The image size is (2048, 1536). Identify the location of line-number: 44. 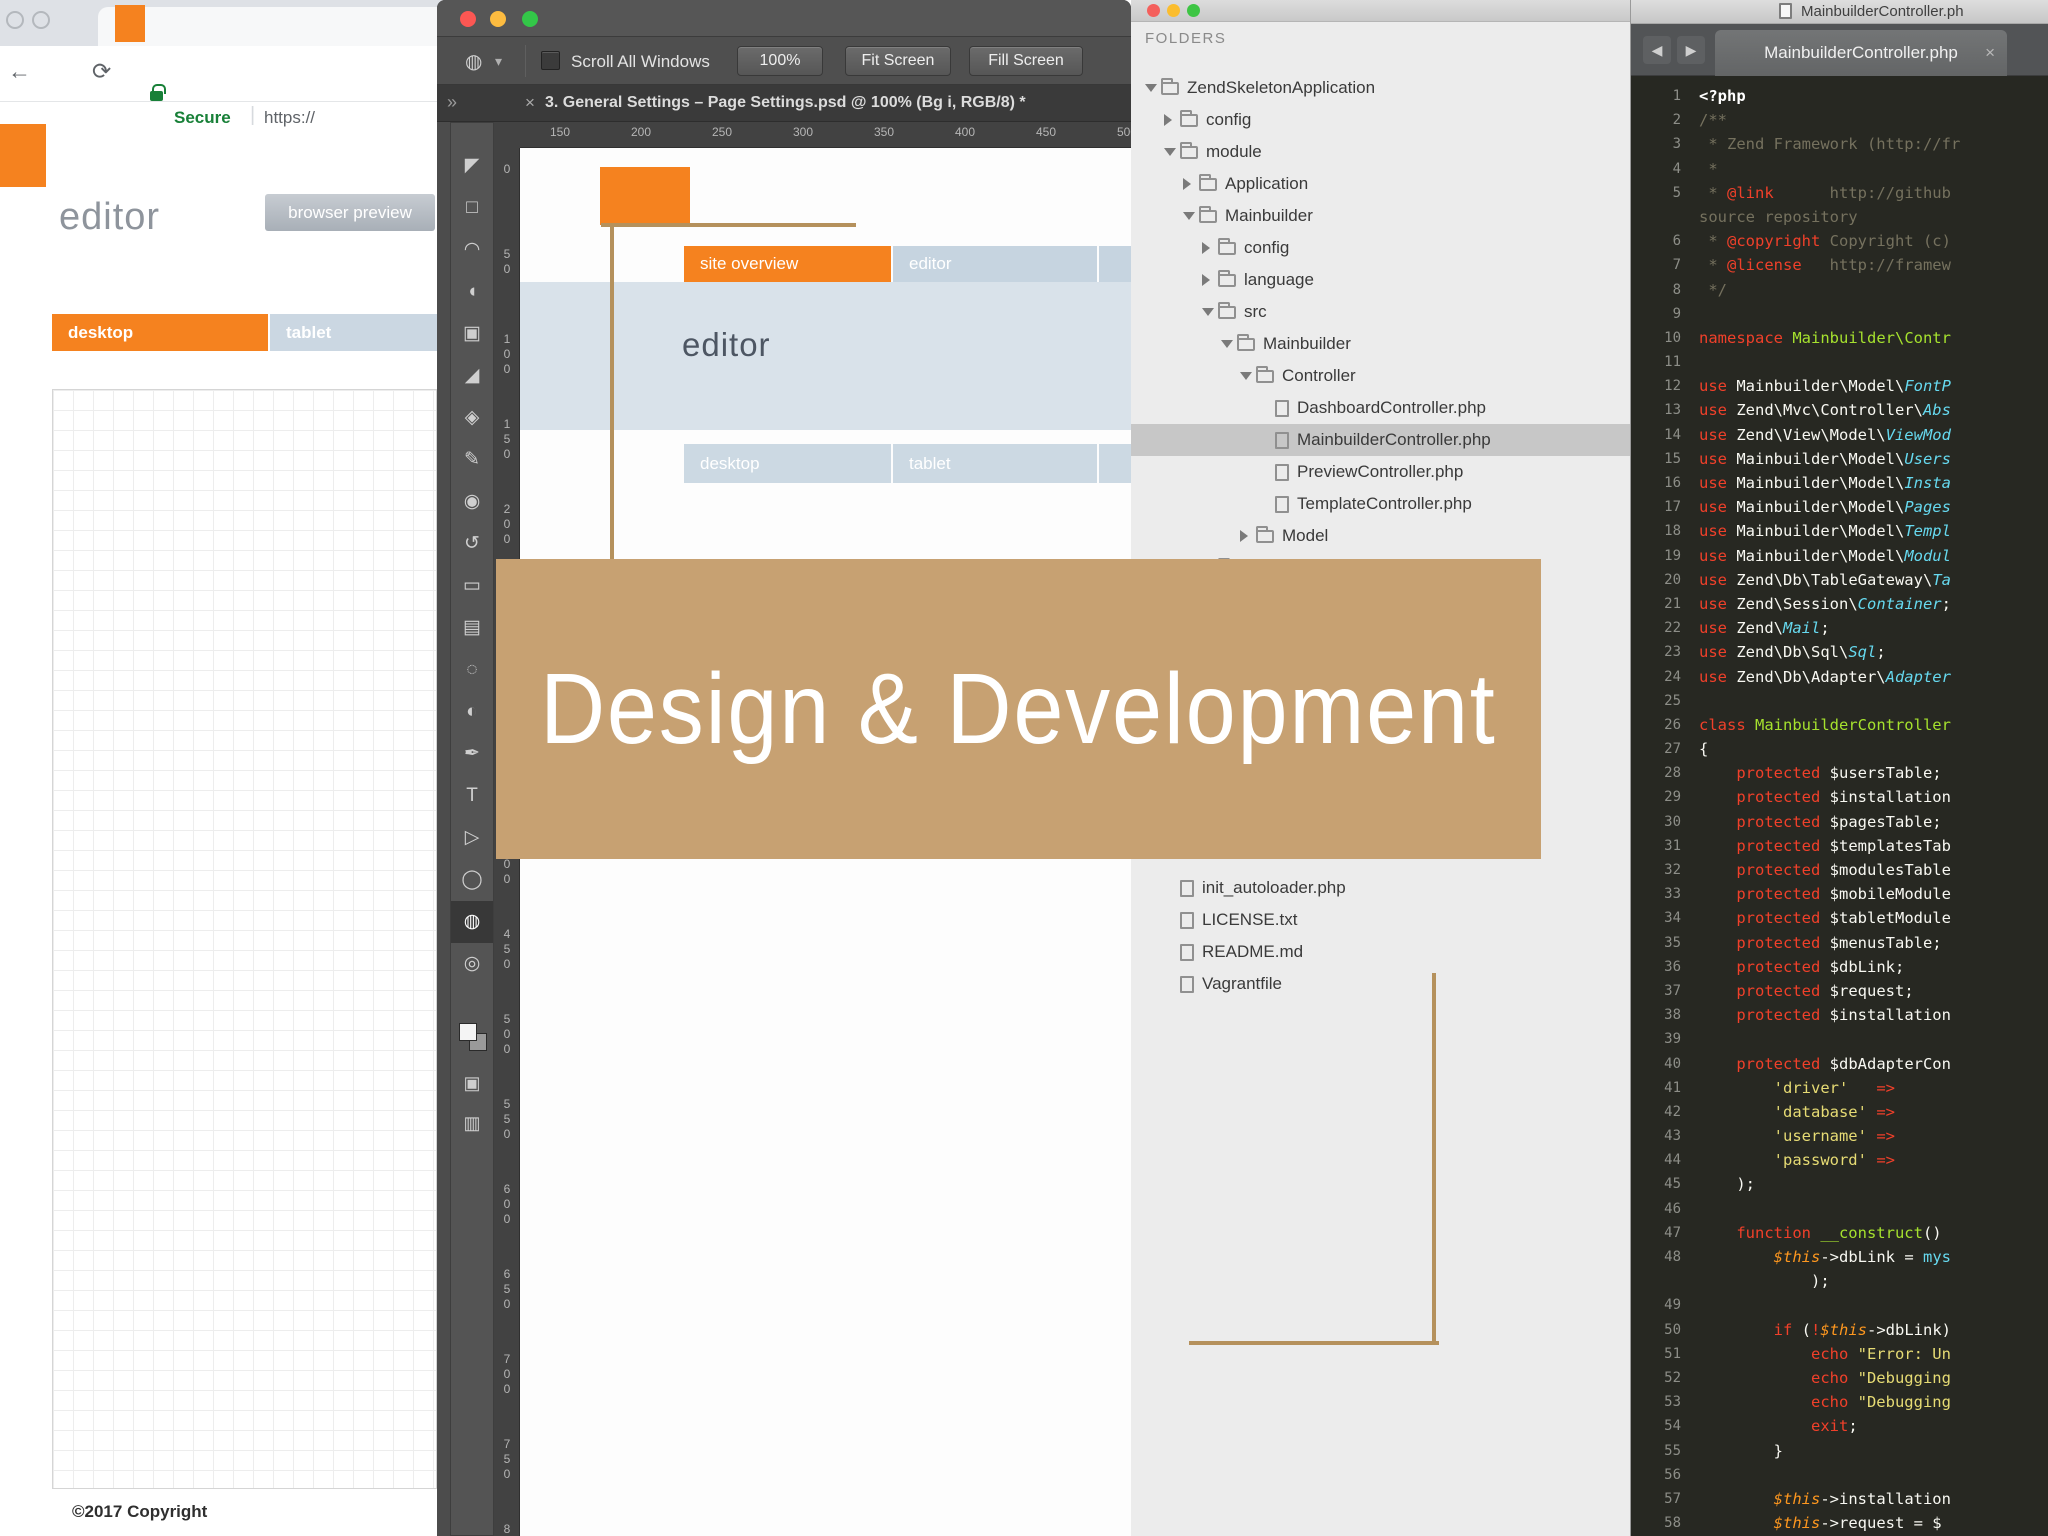
(1672, 1160).